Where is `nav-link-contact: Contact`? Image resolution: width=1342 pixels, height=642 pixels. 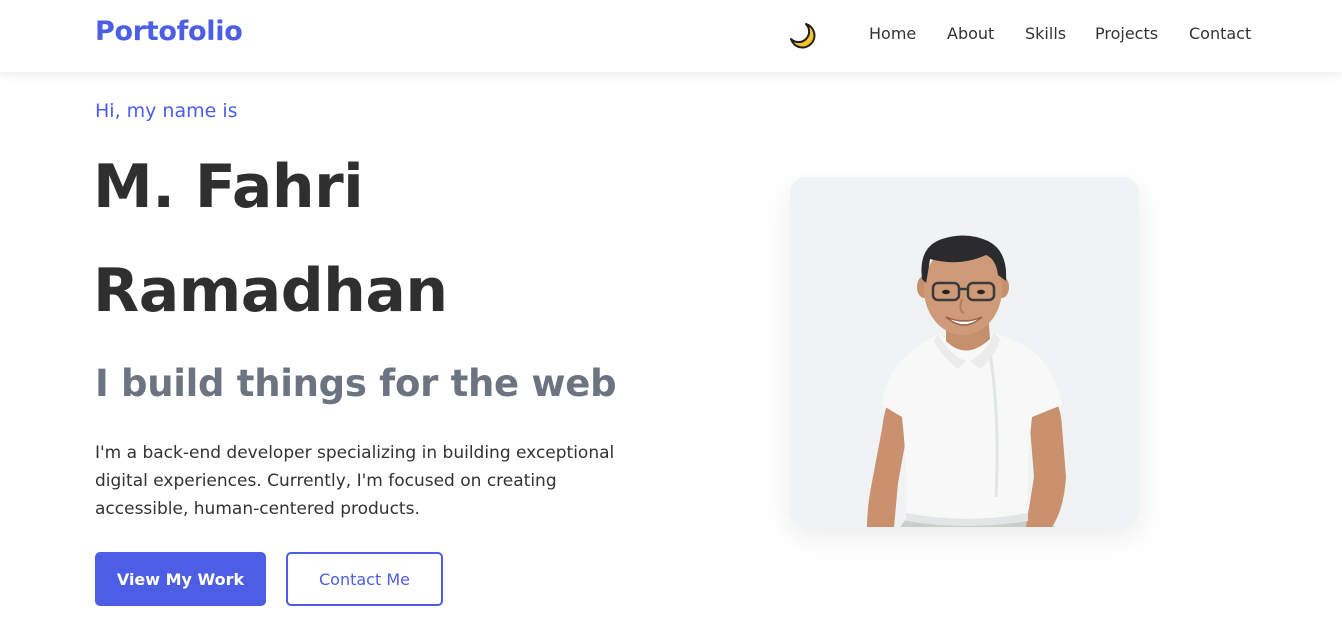 nav-link-contact: Contact is located at coordinates (1220, 33).